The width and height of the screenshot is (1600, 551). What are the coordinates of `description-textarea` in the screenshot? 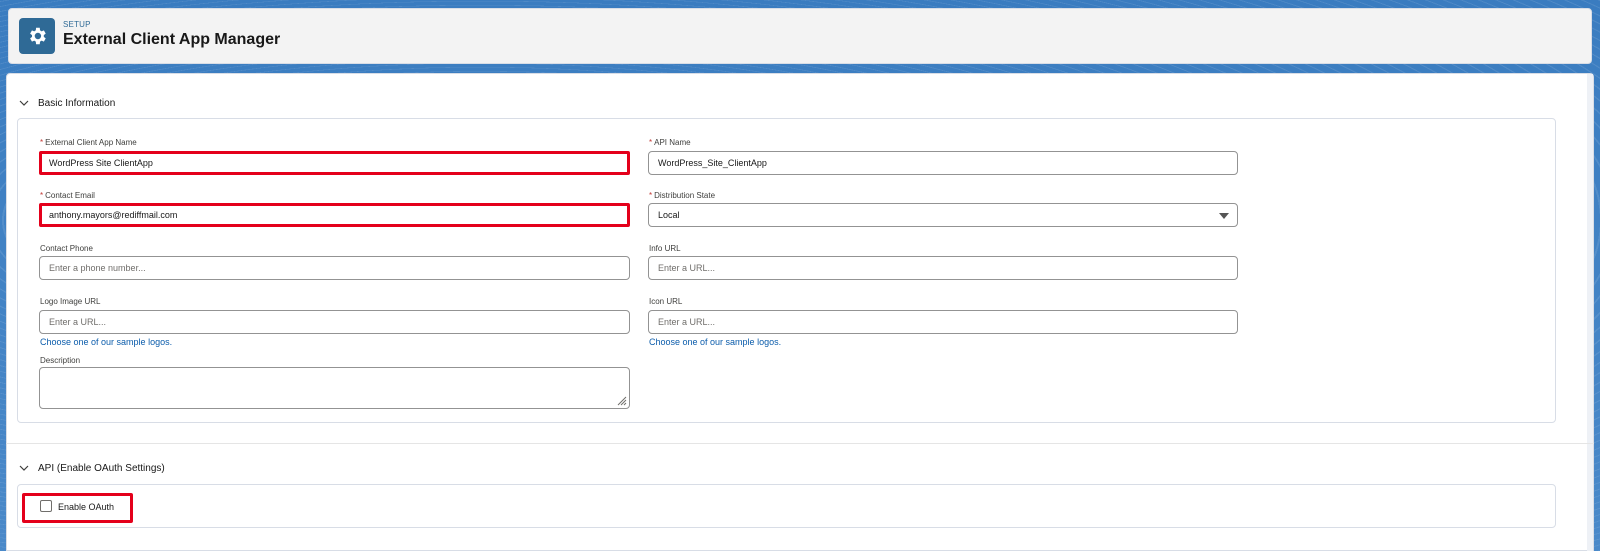 It's located at (334, 388).